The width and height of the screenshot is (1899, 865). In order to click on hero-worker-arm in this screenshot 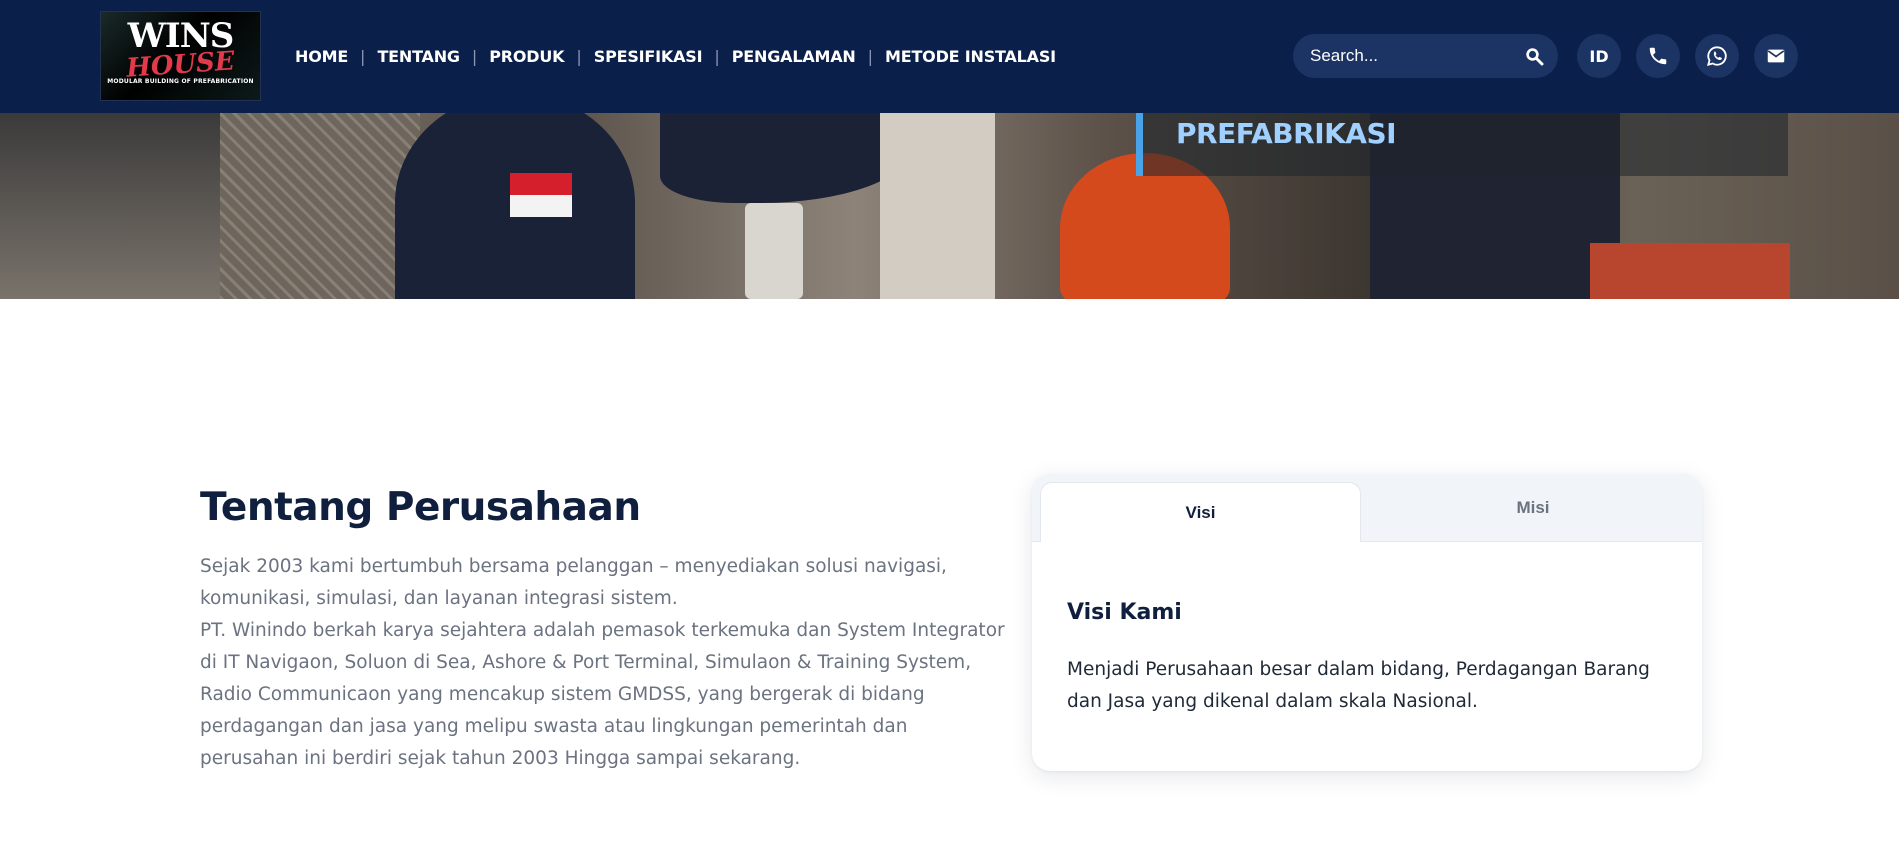, I will do `click(785, 158)`.